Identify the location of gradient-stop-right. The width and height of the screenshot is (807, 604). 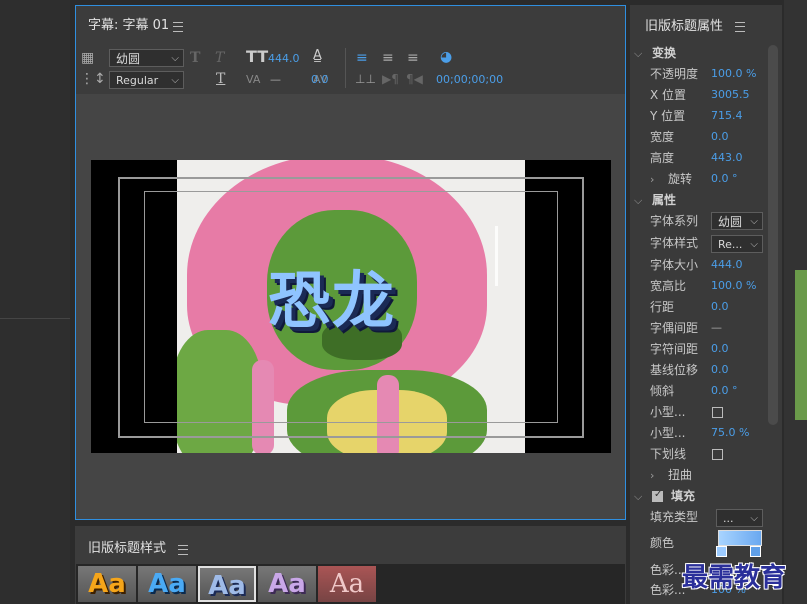
(755, 551).